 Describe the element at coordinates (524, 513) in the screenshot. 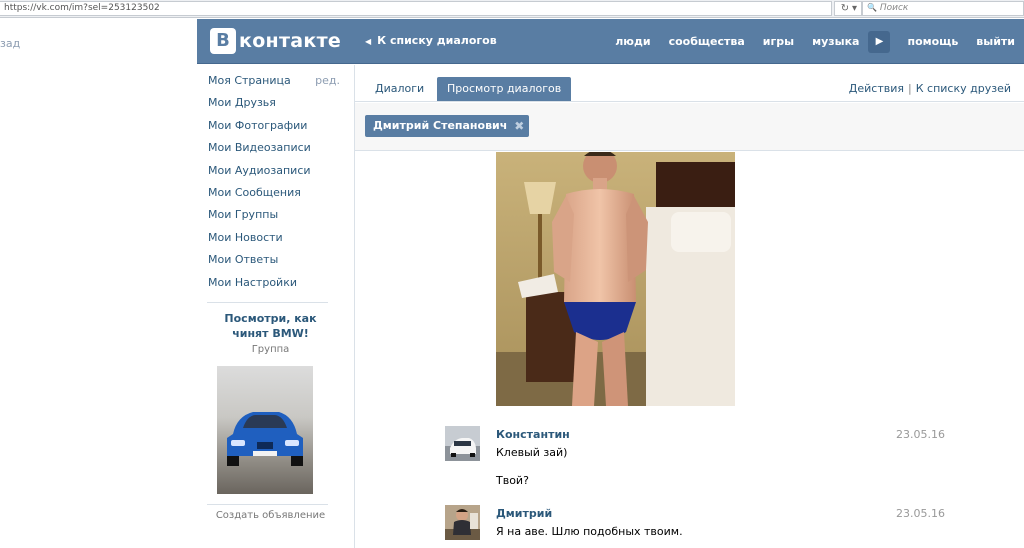

I see `message-author: Дмитрий` at that location.